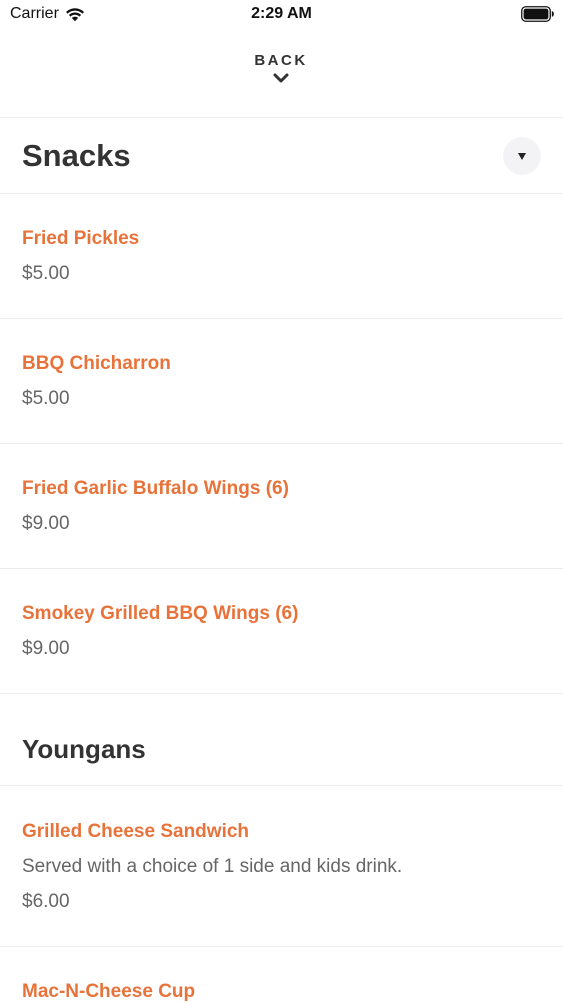 Image resolution: width=563 pixels, height=1003 pixels. I want to click on section-header-youngans: Youngans, so click(281, 740).